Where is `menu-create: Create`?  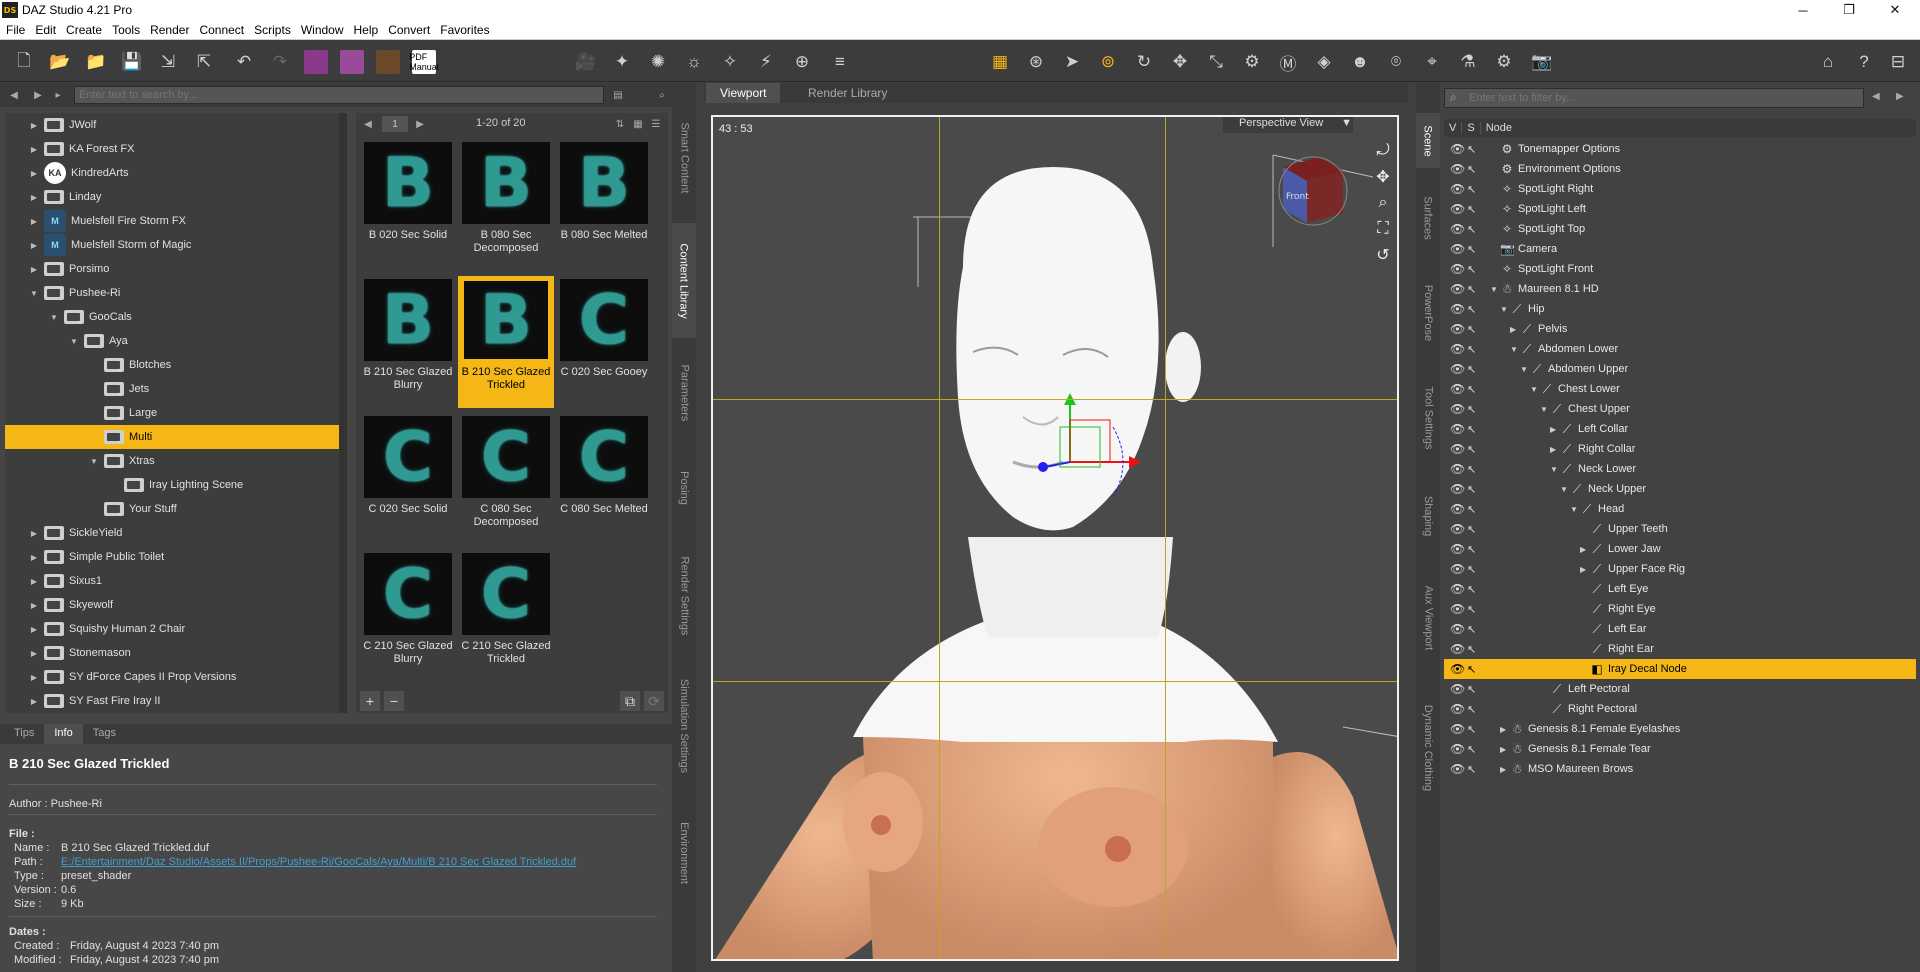
menu-create: Create is located at coordinates (84, 30).